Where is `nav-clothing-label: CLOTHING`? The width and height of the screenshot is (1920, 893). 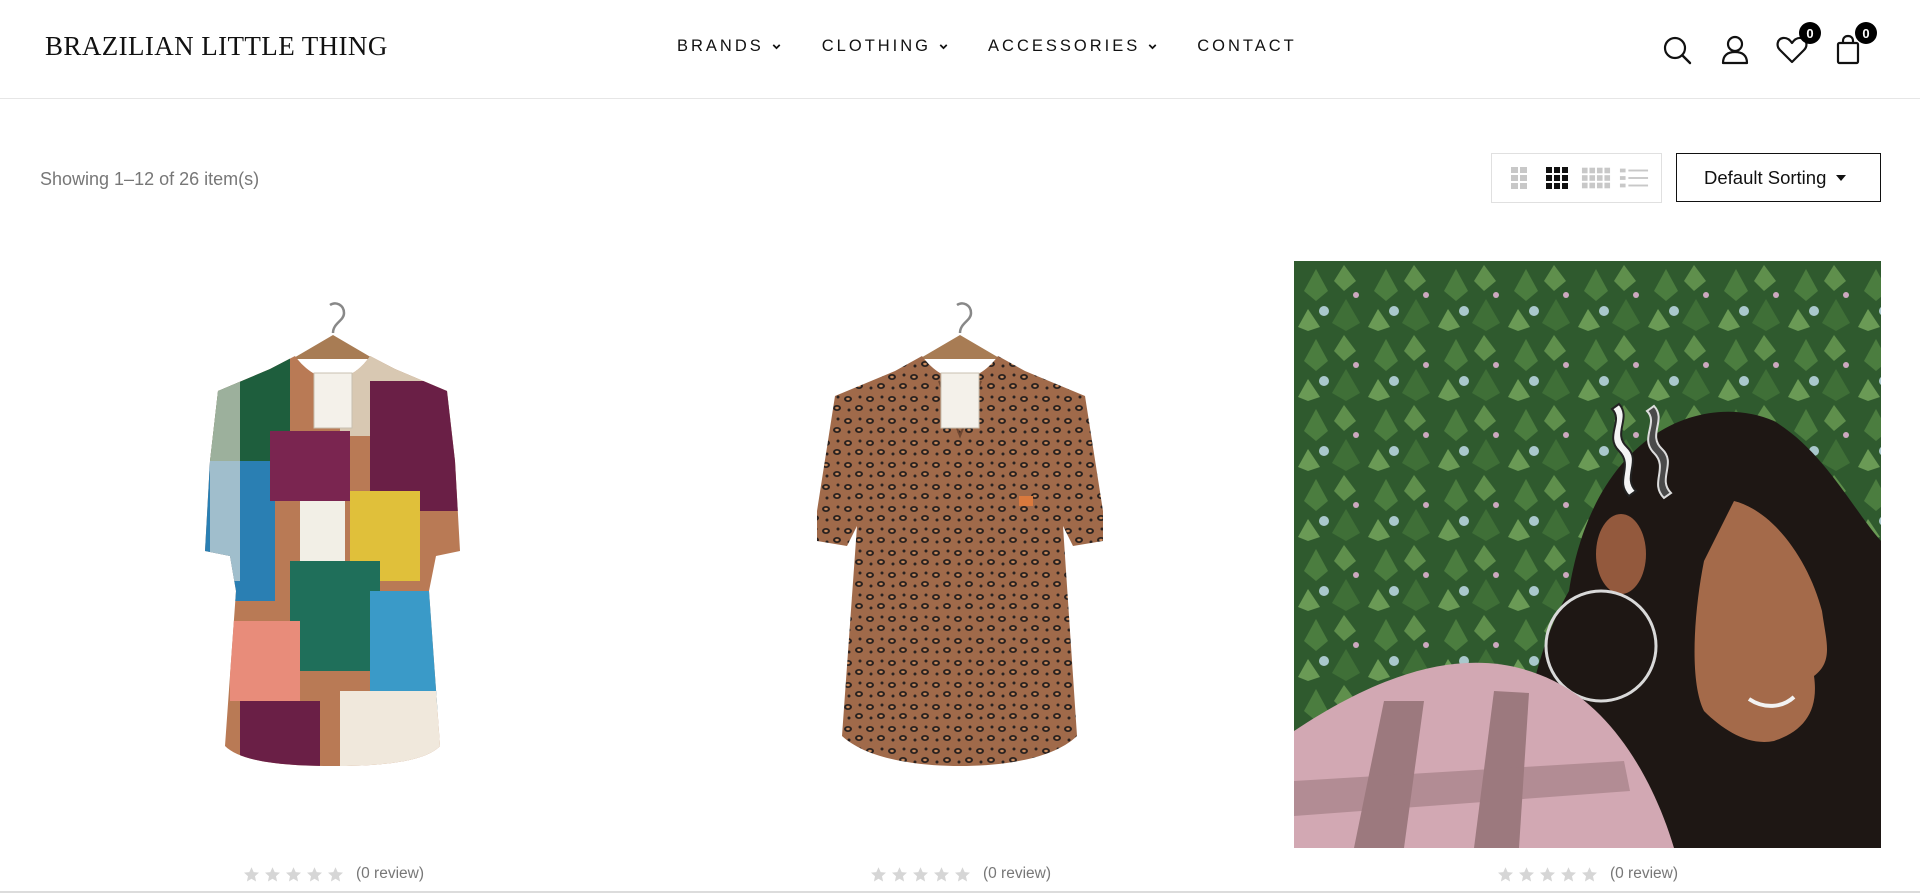 nav-clothing-label: CLOTHING is located at coordinates (876, 46).